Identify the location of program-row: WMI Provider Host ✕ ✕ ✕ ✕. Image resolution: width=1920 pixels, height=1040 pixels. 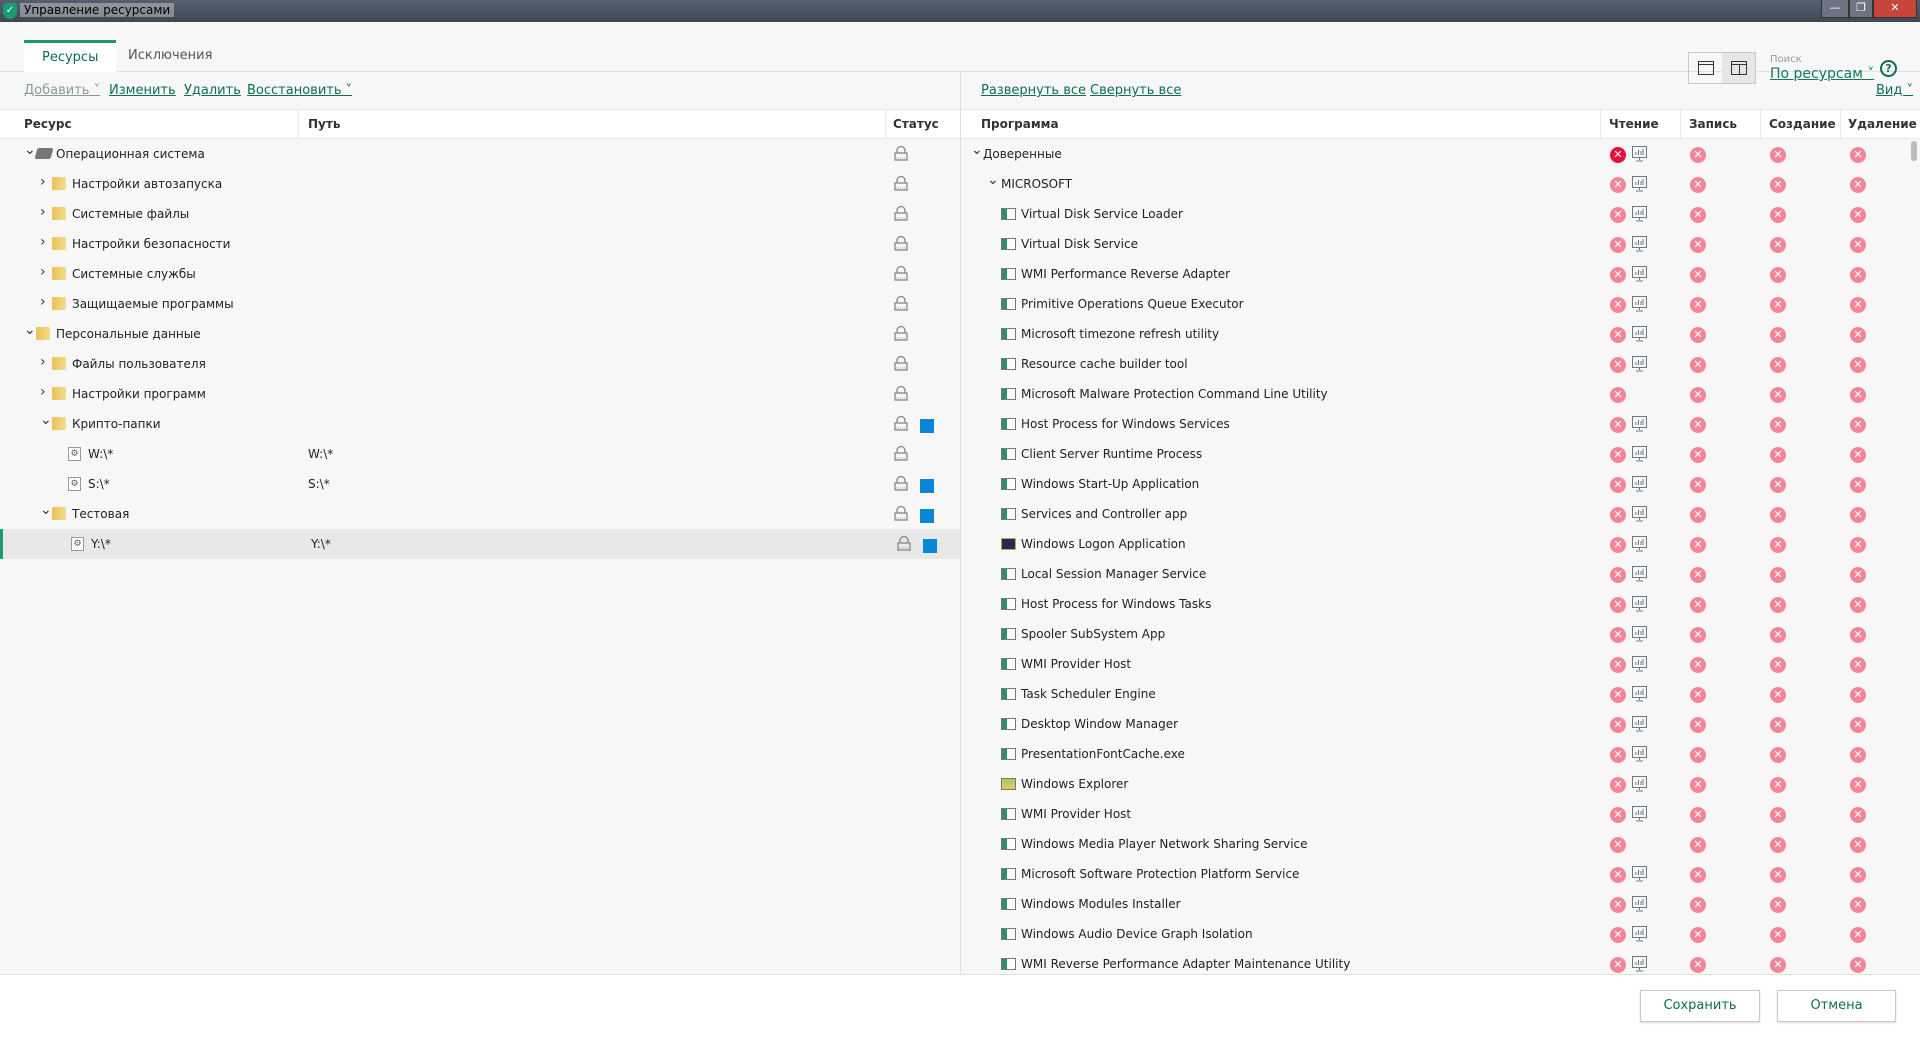
(1440, 814).